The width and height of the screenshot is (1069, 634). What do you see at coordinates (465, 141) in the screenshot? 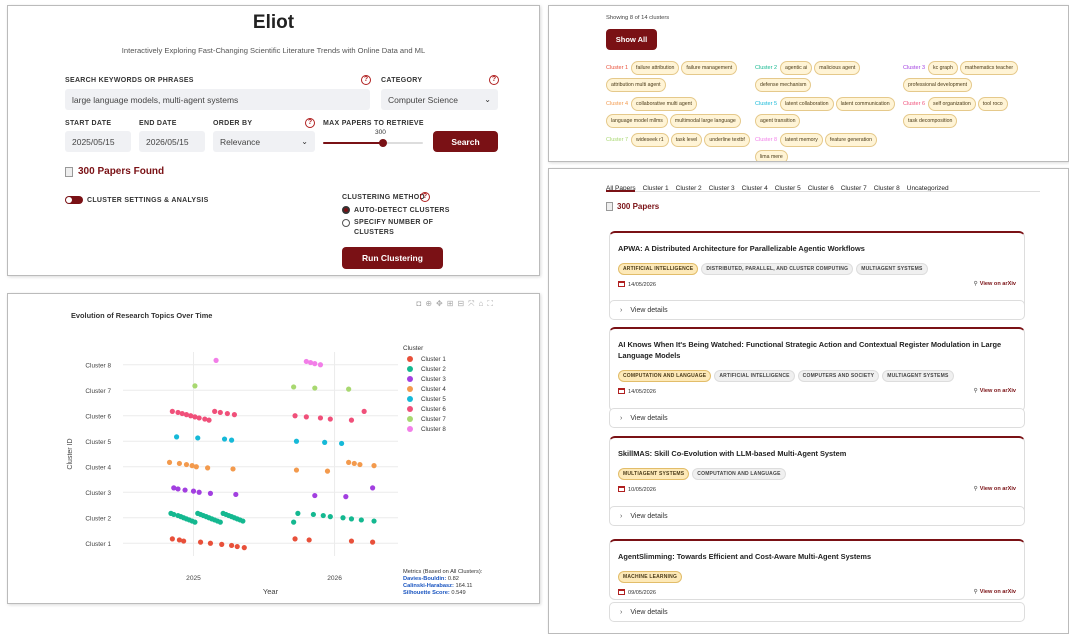
I see `search-button: Search` at bounding box center [465, 141].